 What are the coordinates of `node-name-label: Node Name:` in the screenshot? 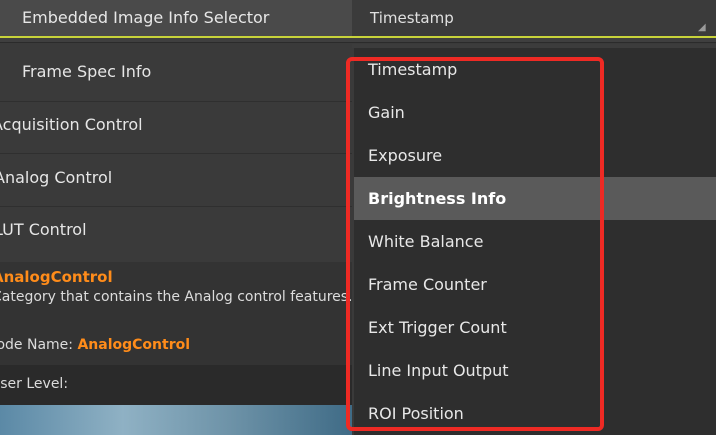 It's located at (37, 345).